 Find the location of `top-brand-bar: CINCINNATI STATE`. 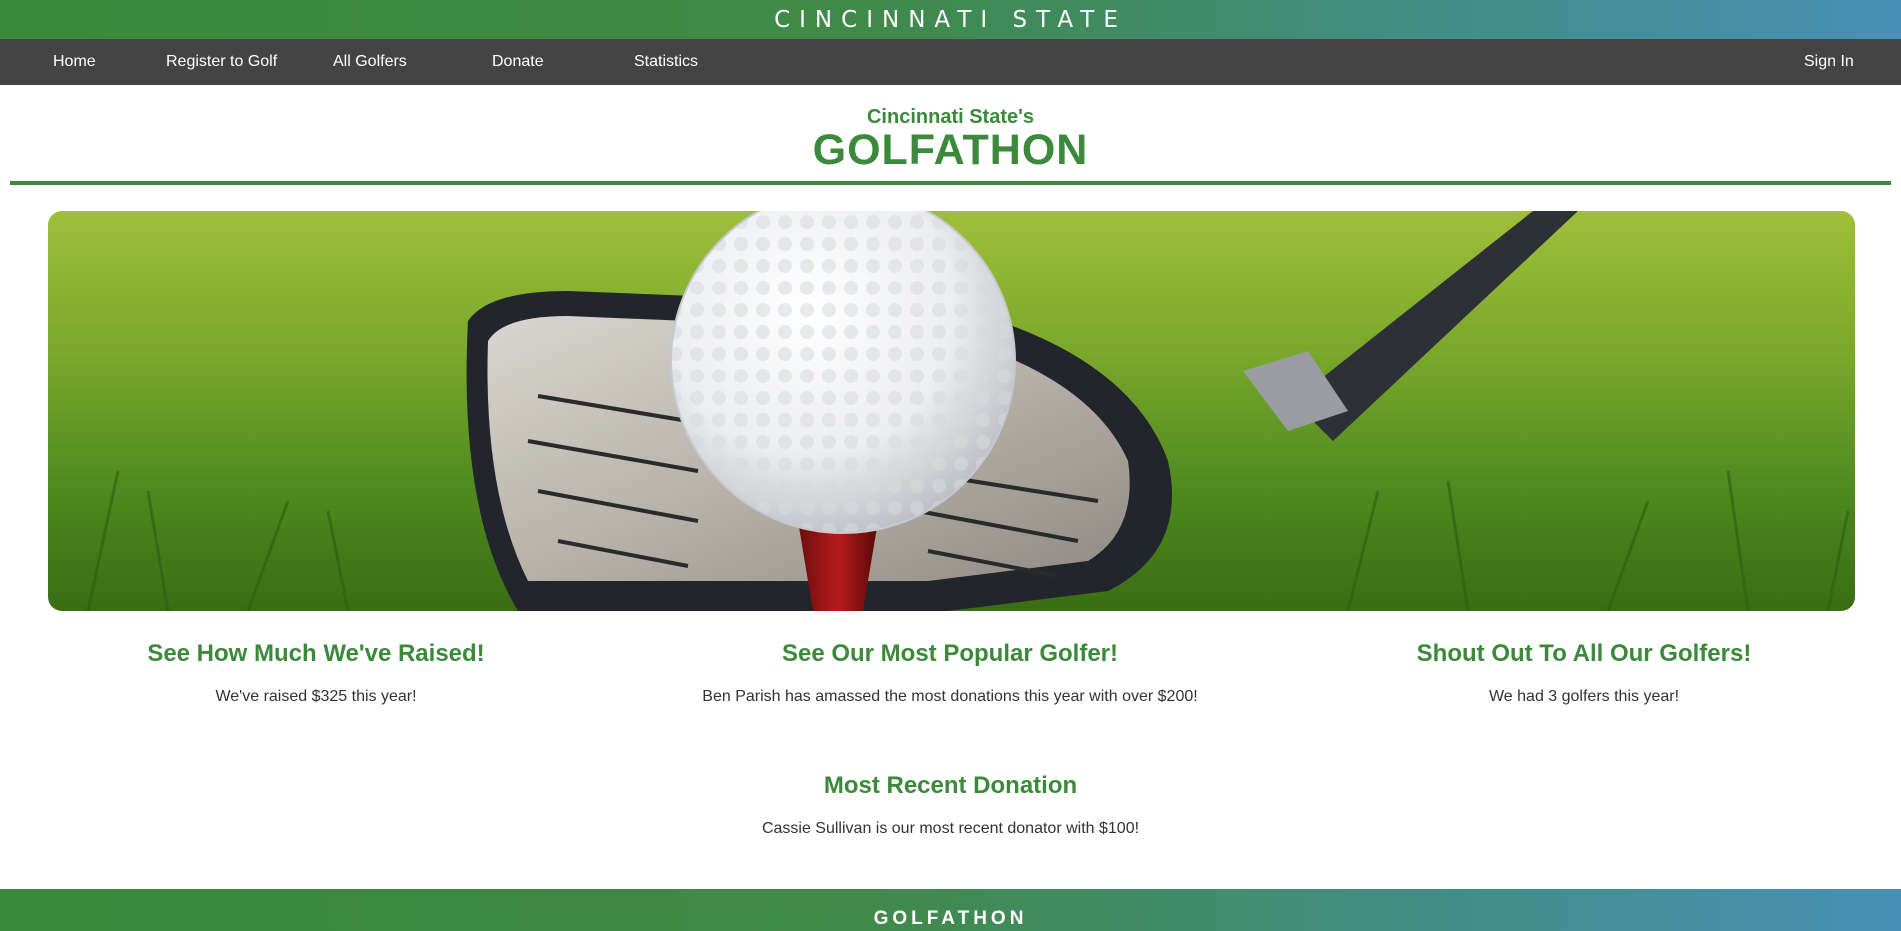

top-brand-bar: CINCINNATI STATE is located at coordinates (950, 19).